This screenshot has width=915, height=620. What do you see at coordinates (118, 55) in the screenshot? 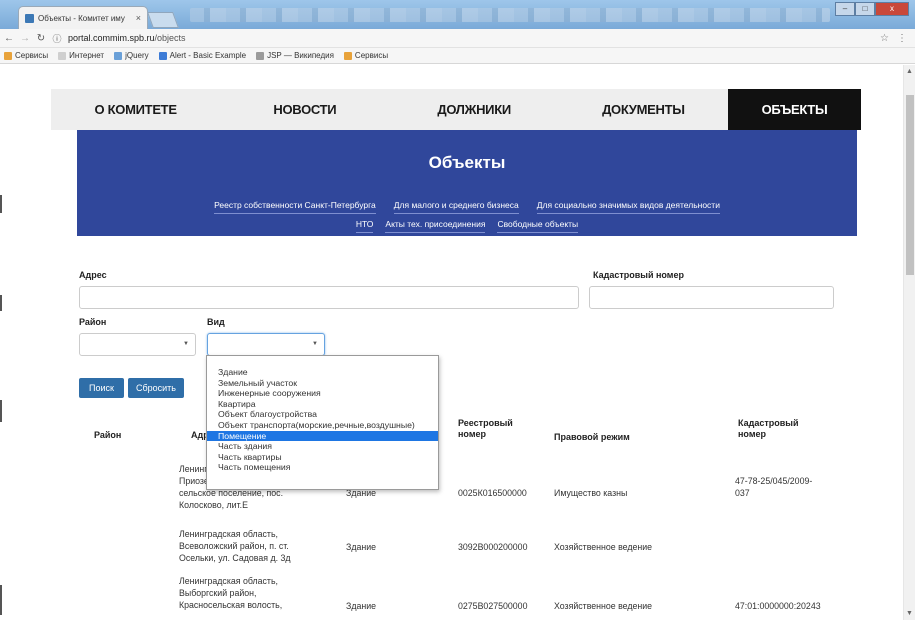
I see `jquery-icon` at bounding box center [118, 55].